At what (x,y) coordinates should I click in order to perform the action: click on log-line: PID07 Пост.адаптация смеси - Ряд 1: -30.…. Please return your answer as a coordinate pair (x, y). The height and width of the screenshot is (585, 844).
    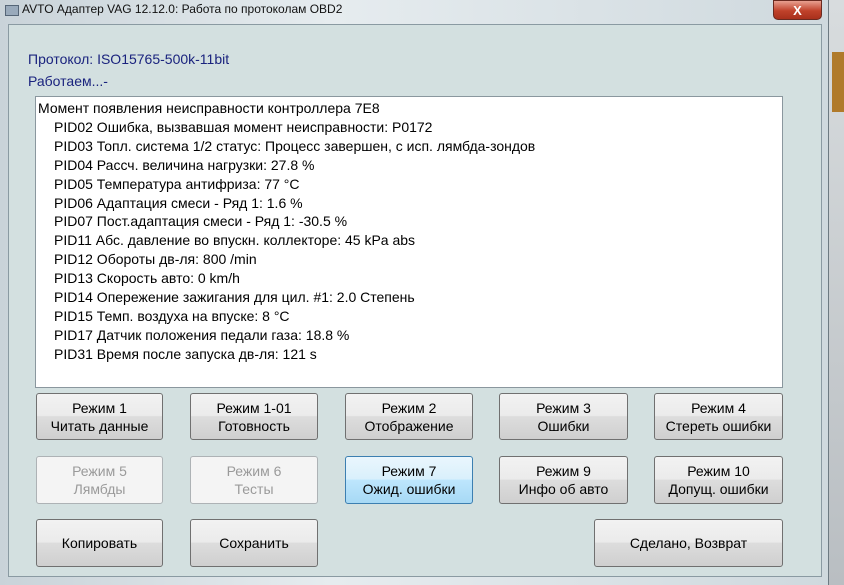
    Looking at the image, I should click on (201, 221).